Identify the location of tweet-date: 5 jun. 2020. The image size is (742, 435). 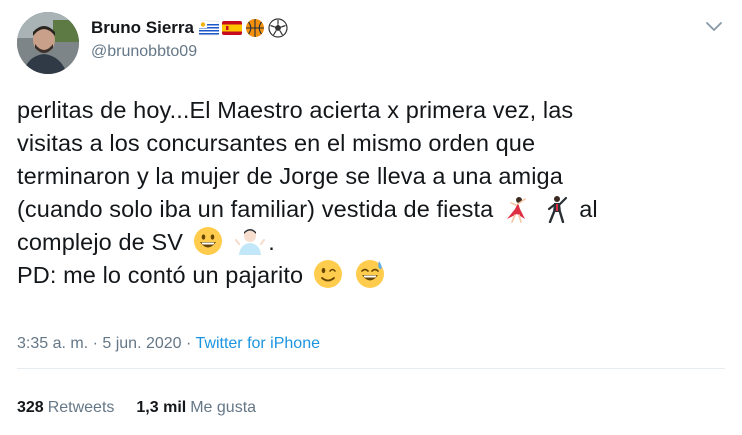
(141, 343).